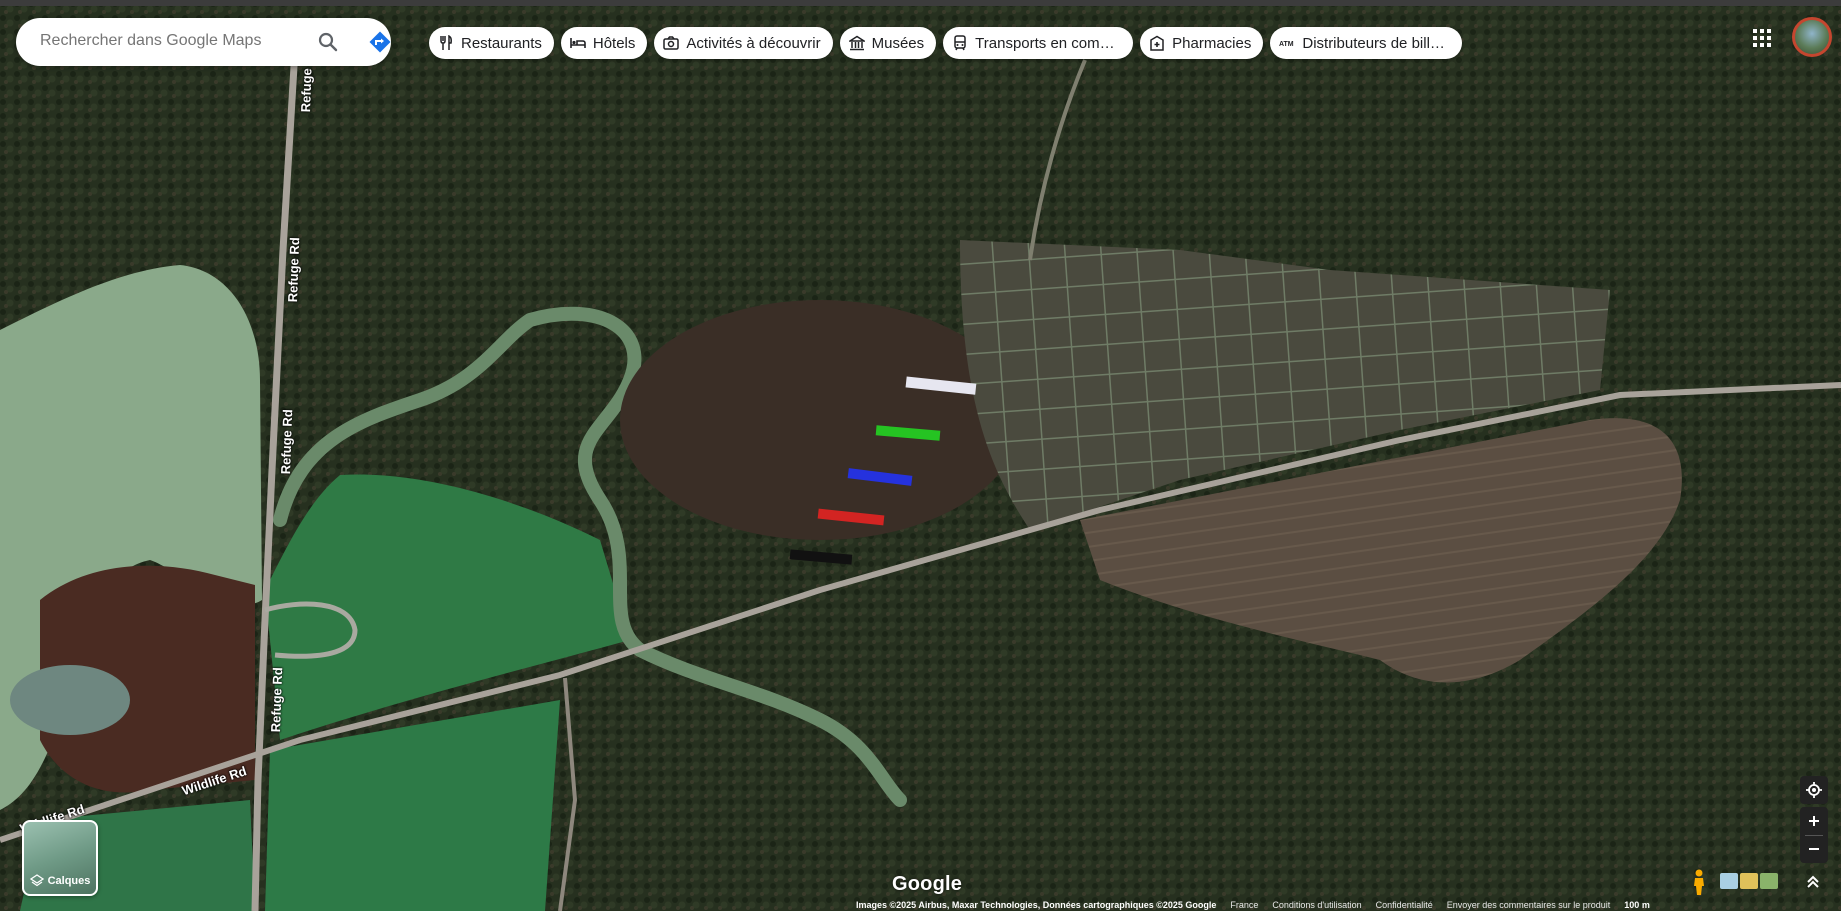 This screenshot has width=1841, height=911. I want to click on marsh-core, so click(820, 420).